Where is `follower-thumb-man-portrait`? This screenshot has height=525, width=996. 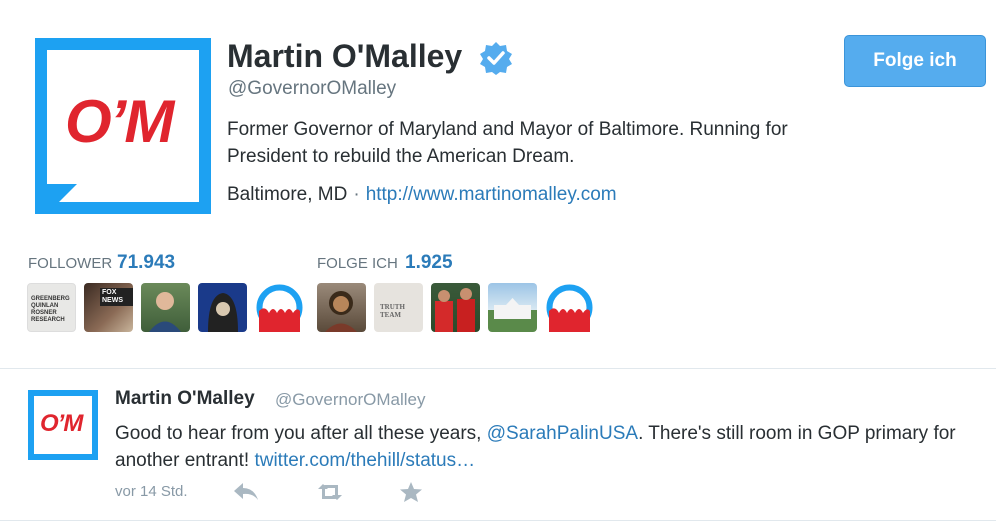 follower-thumb-man-portrait is located at coordinates (165, 307).